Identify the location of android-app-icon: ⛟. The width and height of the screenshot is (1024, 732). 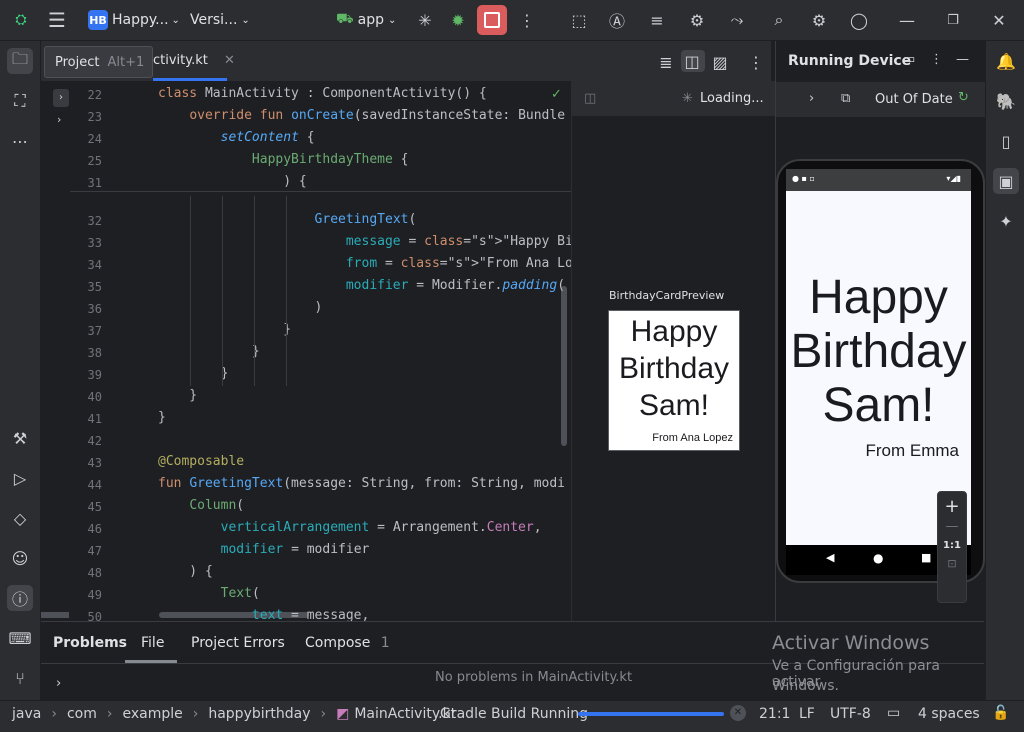
(345, 19).